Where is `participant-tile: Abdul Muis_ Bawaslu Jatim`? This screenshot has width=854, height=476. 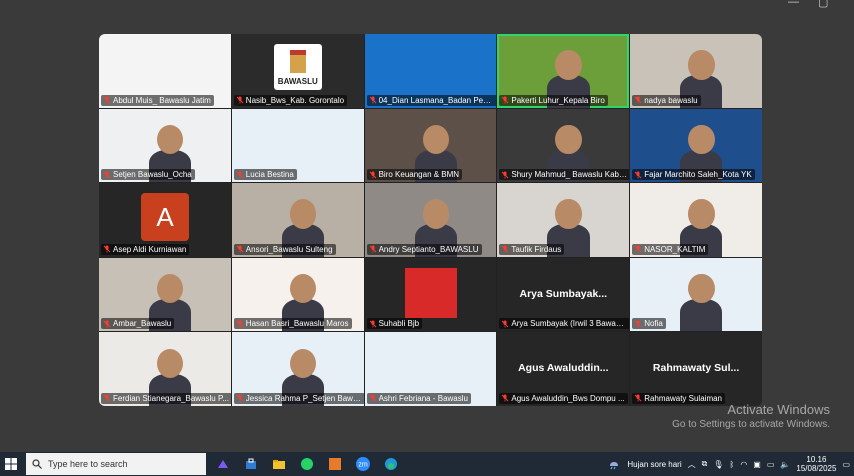
participant-tile: Abdul Muis_ Bawaslu Jatim is located at coordinates (165, 71).